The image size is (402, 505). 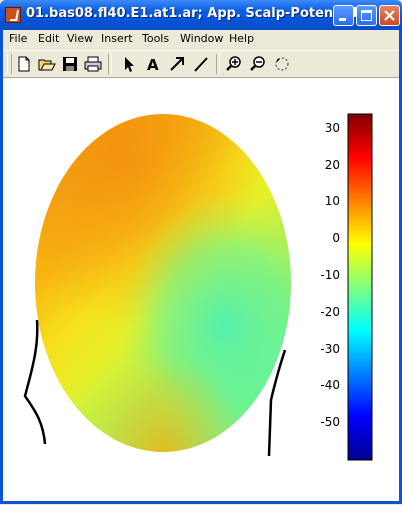 What do you see at coordinates (129, 64) in the screenshot?
I see `select-arrow-icon` at bounding box center [129, 64].